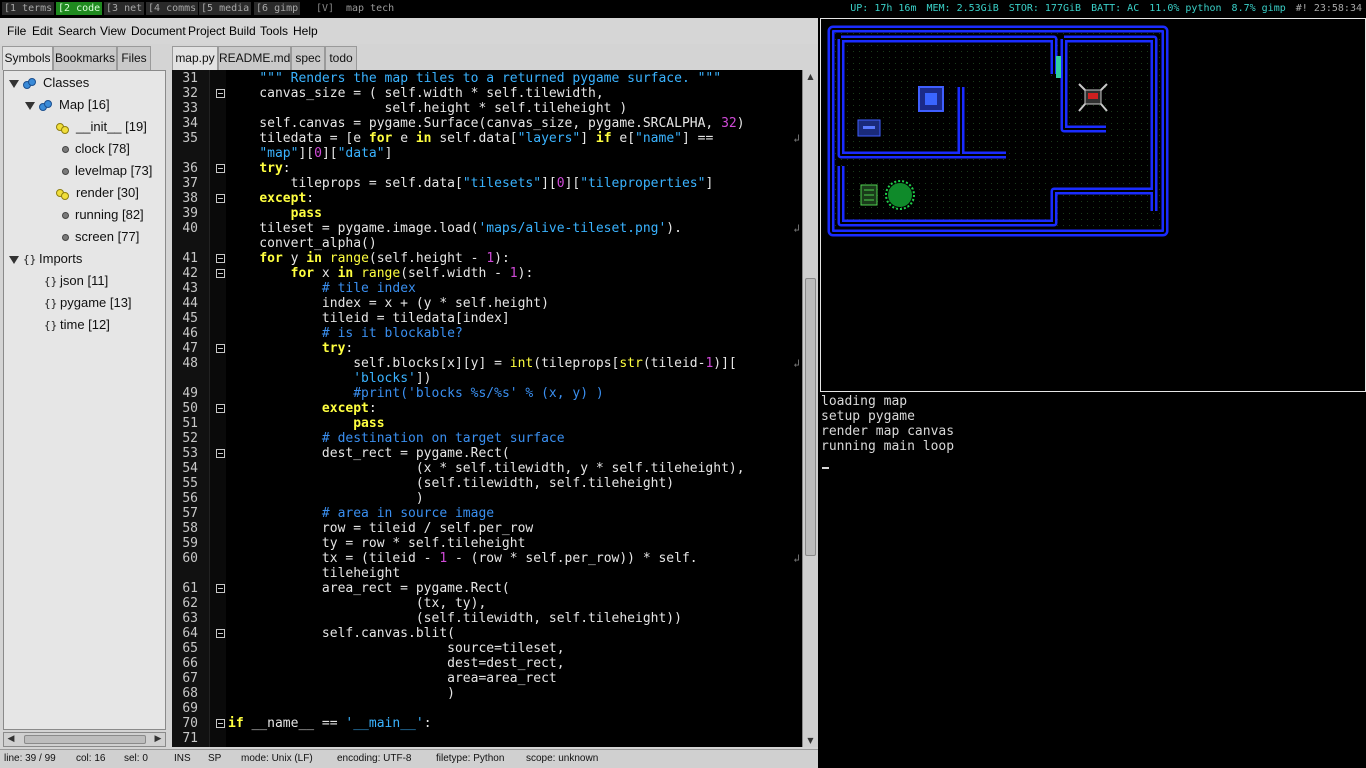 This screenshot has height=768, width=1366. I want to click on menu-document: Document, so click(158, 31).